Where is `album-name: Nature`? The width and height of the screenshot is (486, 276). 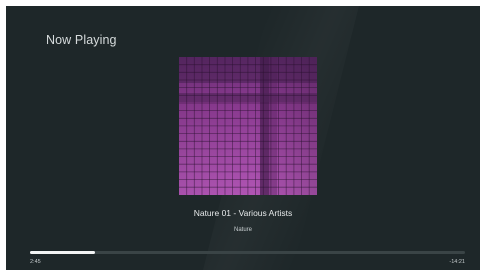
album-name: Nature is located at coordinates (242, 230).